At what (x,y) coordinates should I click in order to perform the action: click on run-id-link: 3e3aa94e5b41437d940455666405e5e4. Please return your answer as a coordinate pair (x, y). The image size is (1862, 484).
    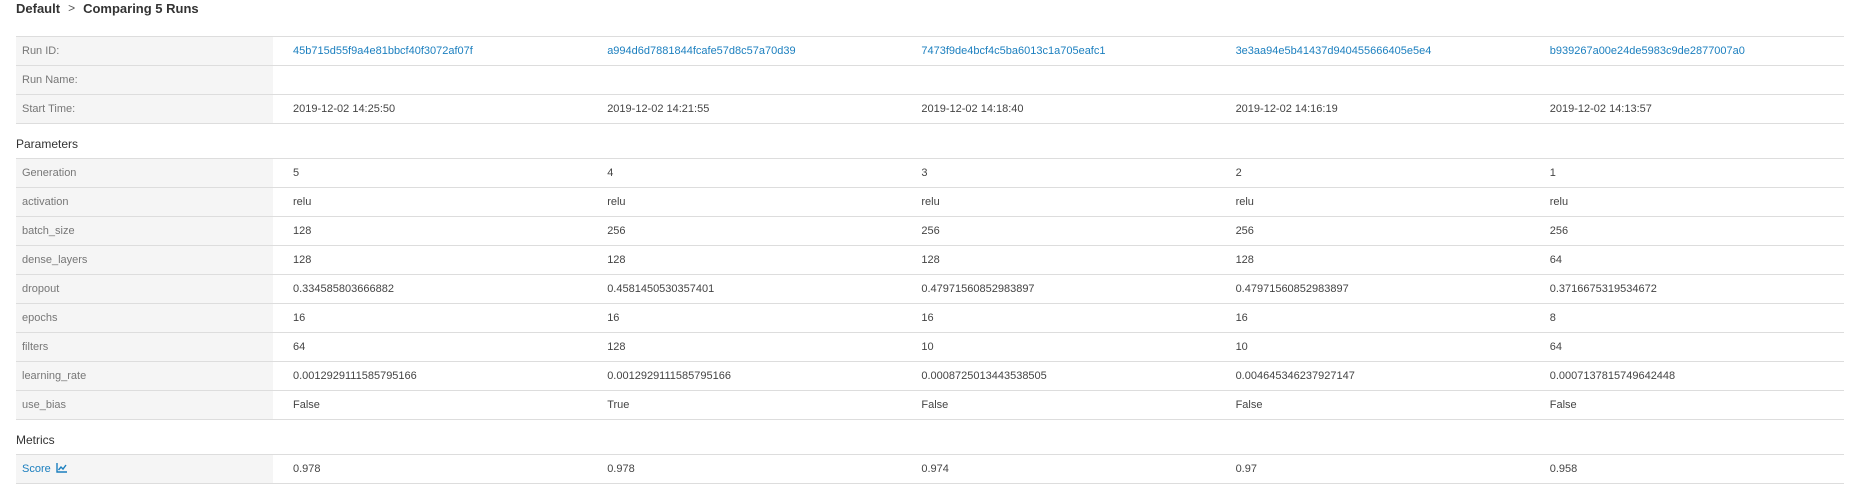
    Looking at the image, I should click on (1334, 51).